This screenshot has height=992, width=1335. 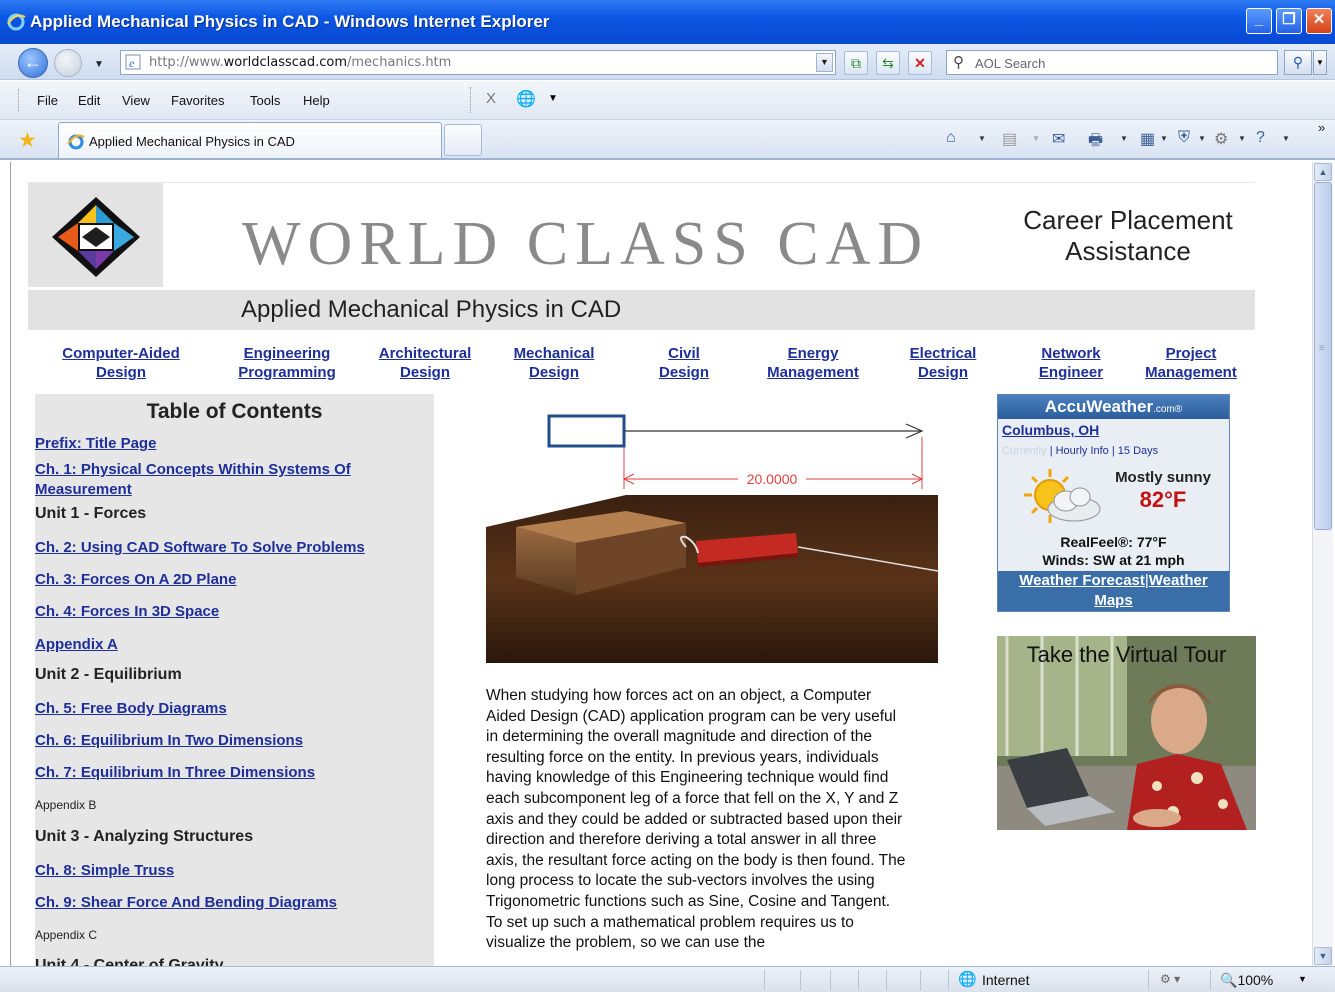 I want to click on career-line-1: Career Placement, so click(x=1128, y=220).